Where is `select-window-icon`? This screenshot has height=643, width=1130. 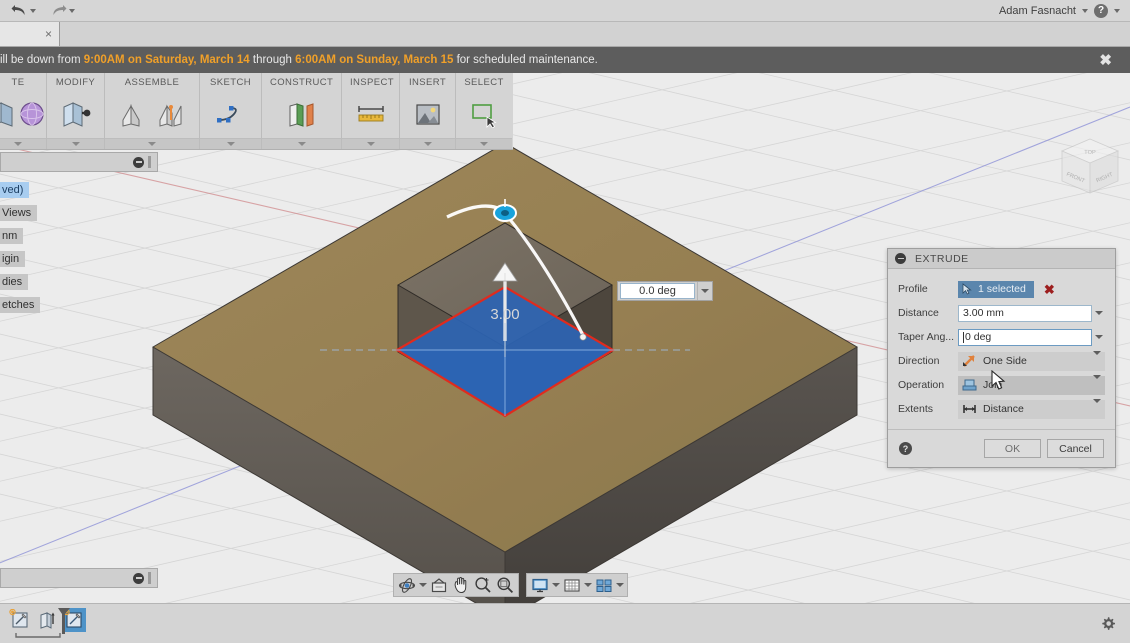
select-window-icon is located at coordinates (484, 114).